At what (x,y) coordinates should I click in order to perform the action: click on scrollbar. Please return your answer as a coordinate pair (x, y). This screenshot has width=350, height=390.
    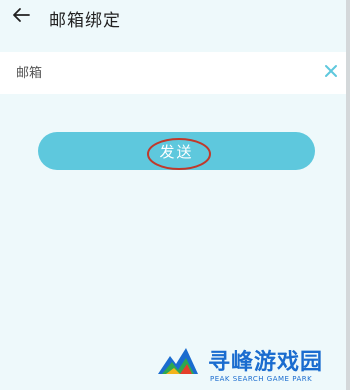
    Looking at the image, I should click on (348, 195).